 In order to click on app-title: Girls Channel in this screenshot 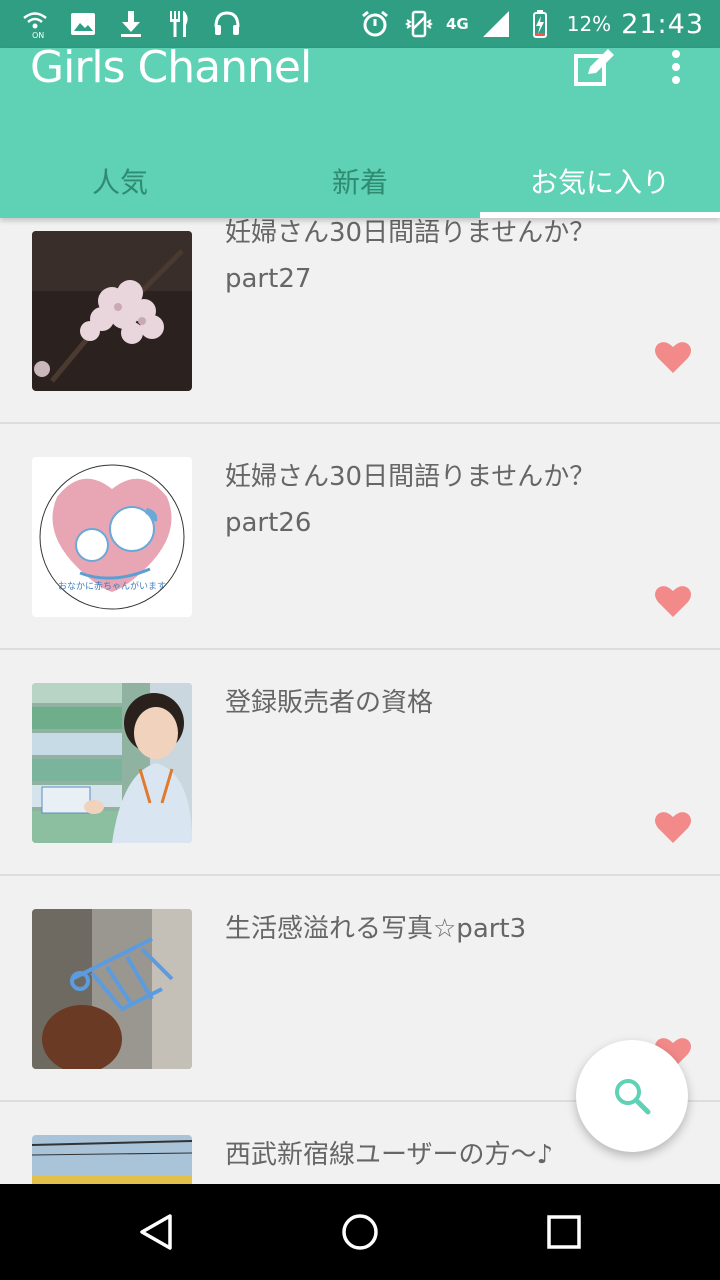, I will do `click(171, 67)`.